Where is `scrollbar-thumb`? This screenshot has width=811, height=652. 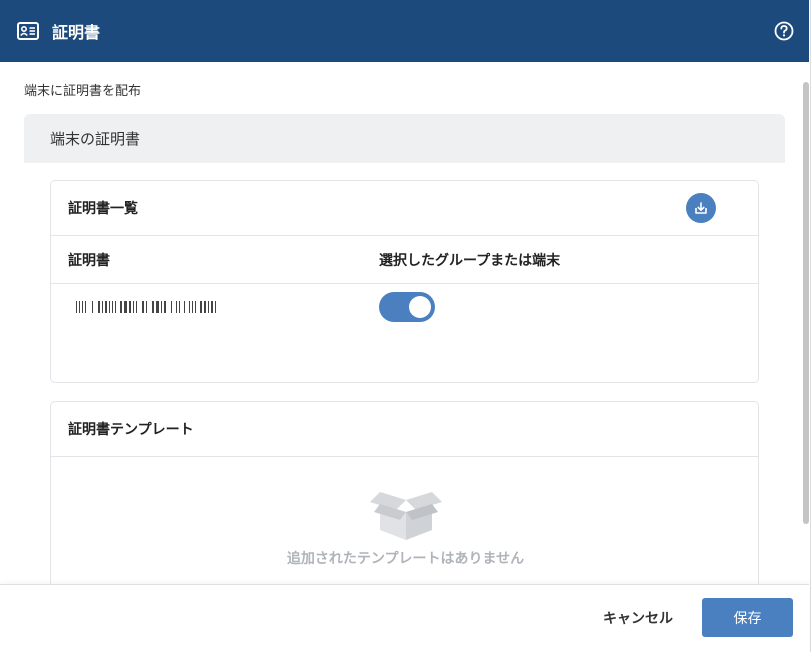
scrollbar-thumb is located at coordinates (806, 303).